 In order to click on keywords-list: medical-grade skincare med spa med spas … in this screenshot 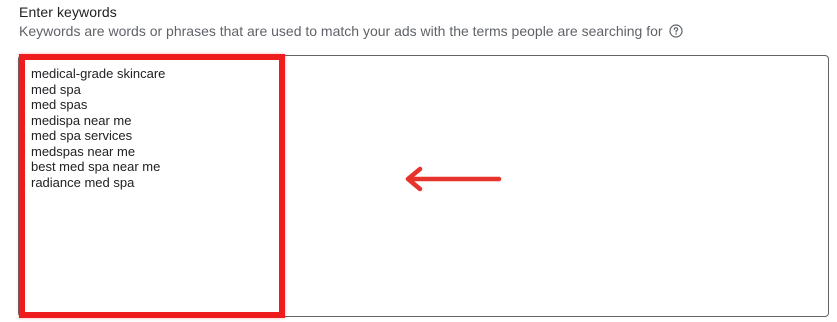, I will do `click(98, 128)`.